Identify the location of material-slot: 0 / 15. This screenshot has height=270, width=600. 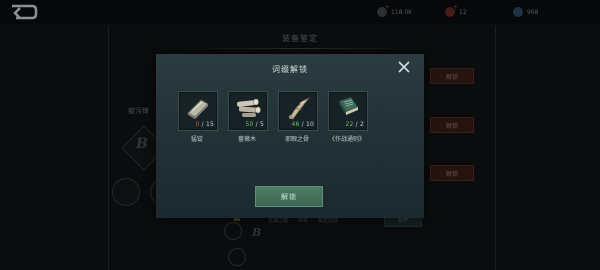
(198, 111).